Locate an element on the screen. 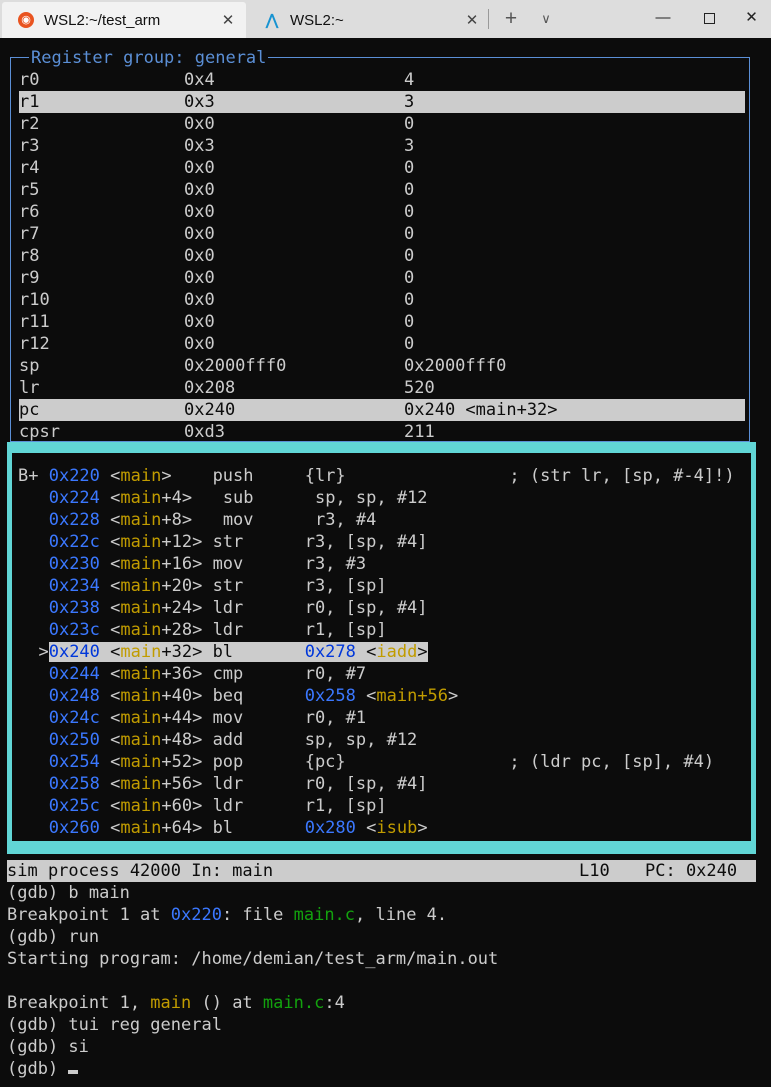 The width and height of the screenshot is (771, 1087). console-line: (gdb) si is located at coordinates (48, 1047).